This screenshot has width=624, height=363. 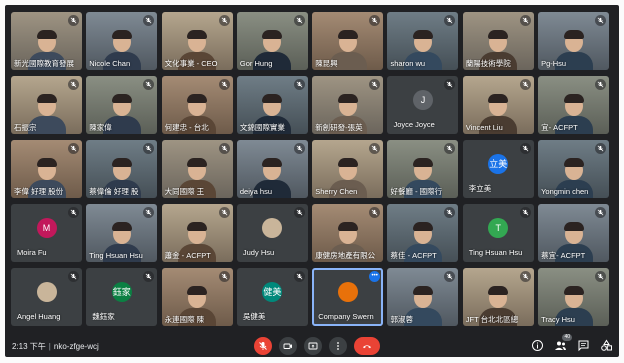 I want to click on participant-tile: 好餐廳 - 國際行, so click(x=423, y=169).